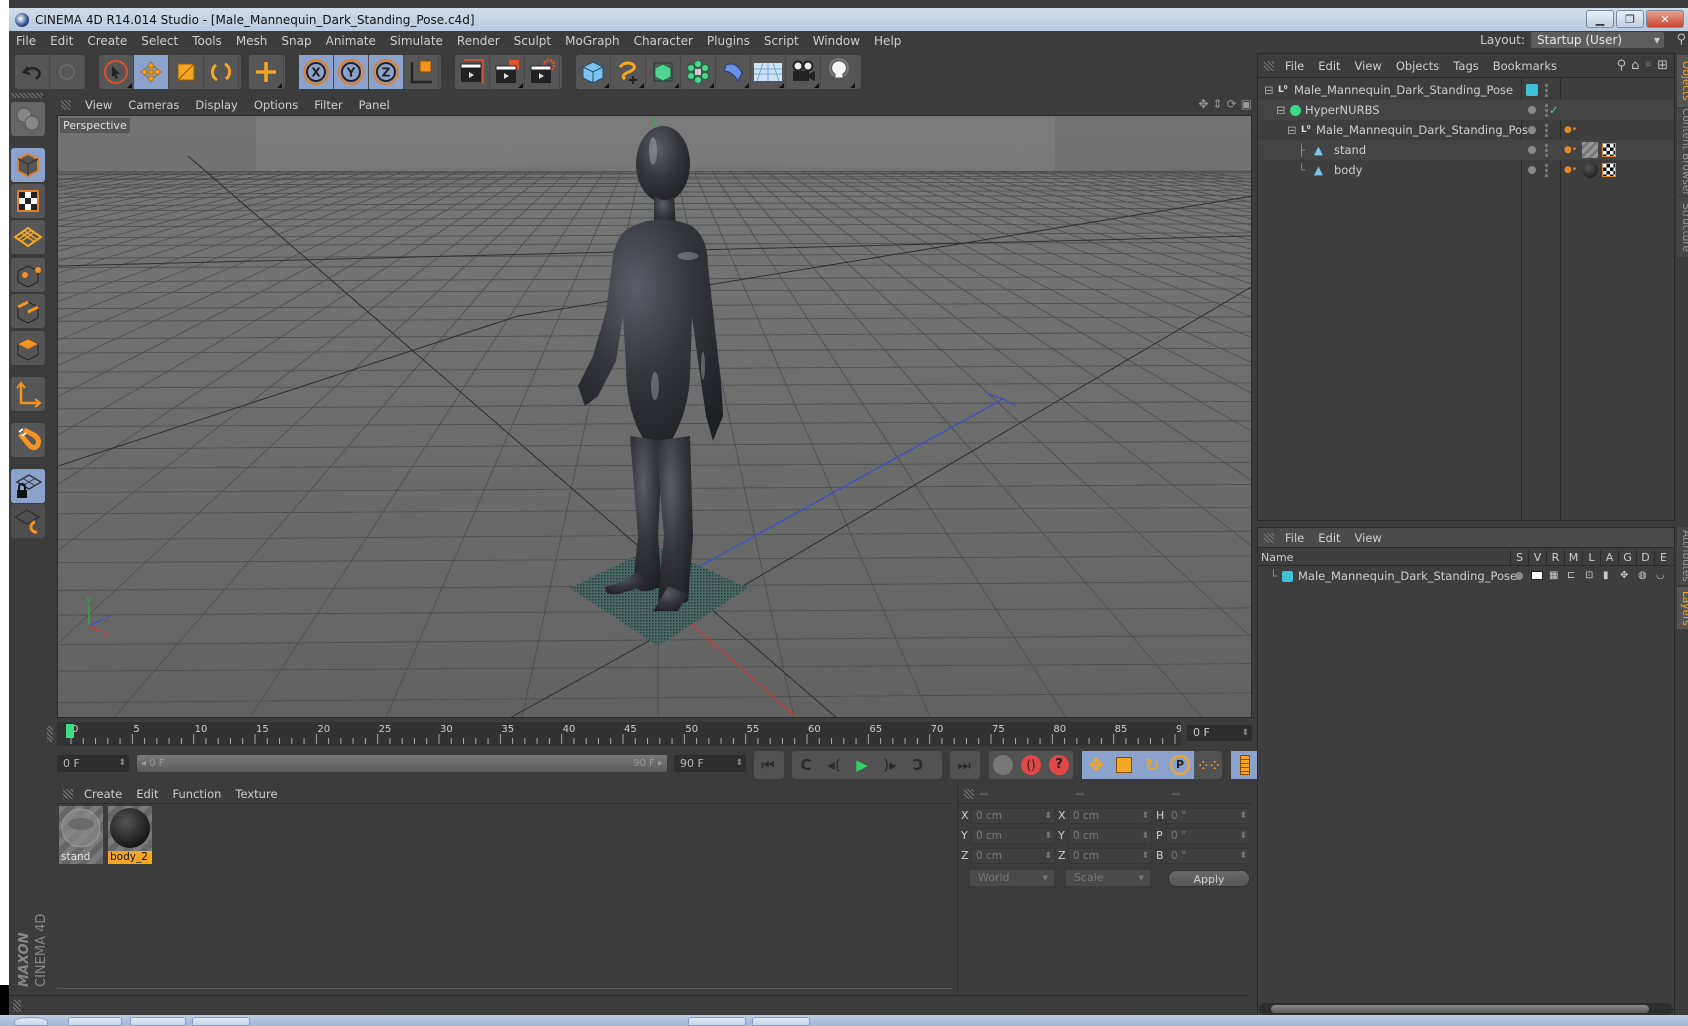  What do you see at coordinates (768, 72) in the screenshot?
I see `floor-button` at bounding box center [768, 72].